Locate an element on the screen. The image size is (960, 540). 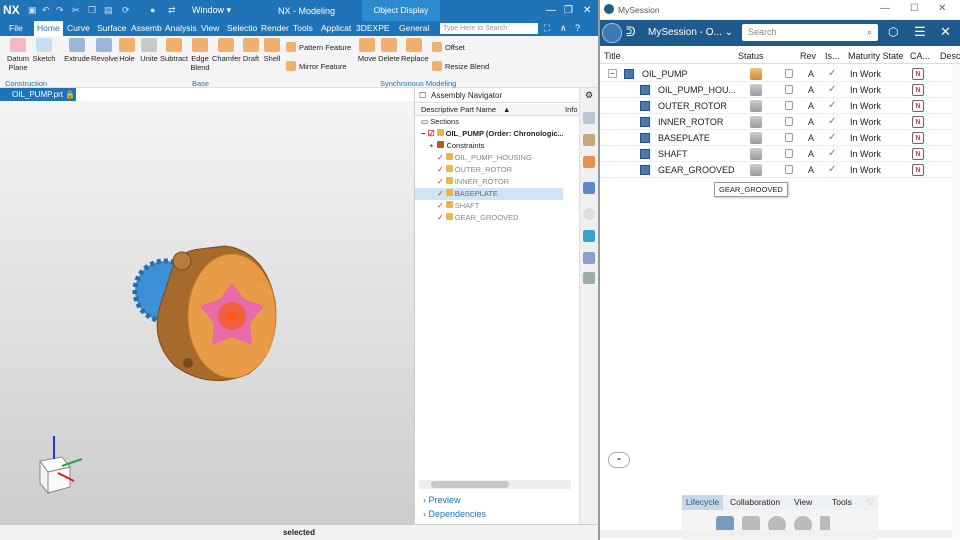
window-menu: Window ▾ is located at coordinates (211, 10).